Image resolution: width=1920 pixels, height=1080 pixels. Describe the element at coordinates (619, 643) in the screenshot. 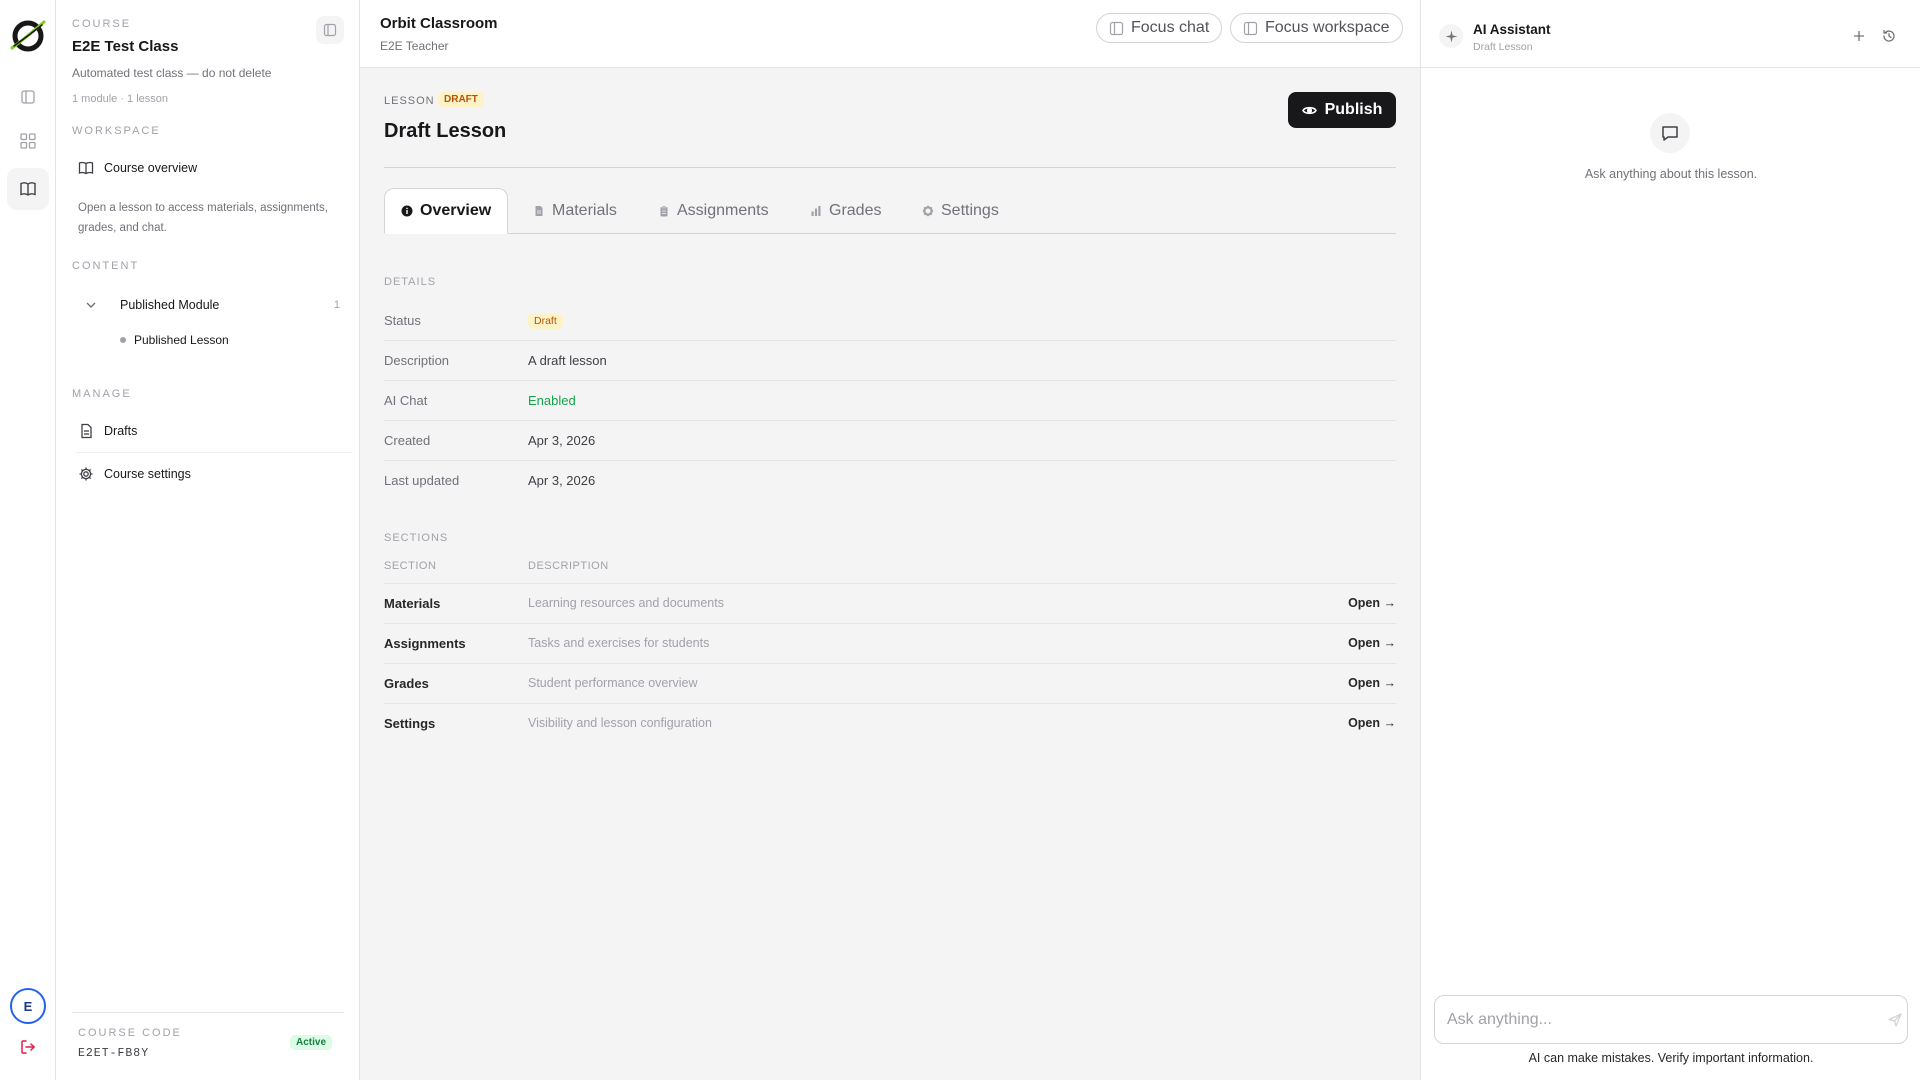

I see `section-description: Tasks and exercises for students` at that location.